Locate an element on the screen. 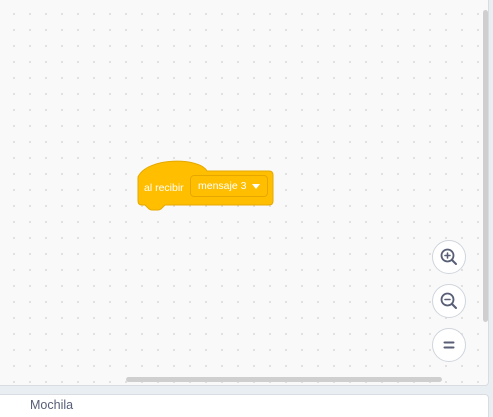 The width and height of the screenshot is (493, 417). zoom-out-button is located at coordinates (449, 301).